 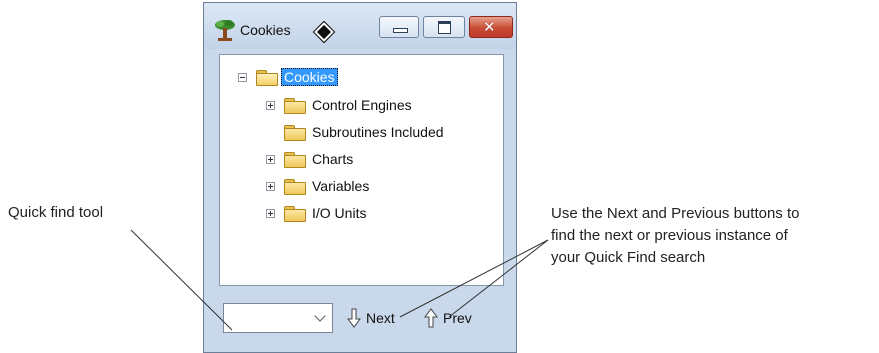 I want to click on next-leader-line, so click(x=474, y=278).